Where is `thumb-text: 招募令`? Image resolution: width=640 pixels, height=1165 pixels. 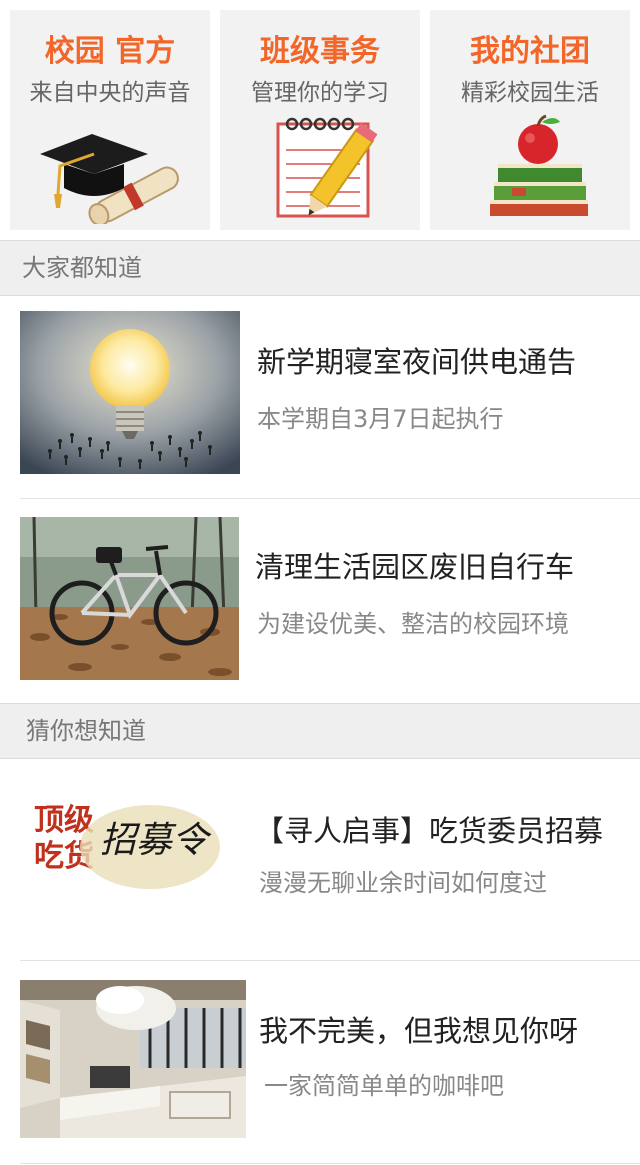 thumb-text: 招募令 is located at coordinates (154, 840).